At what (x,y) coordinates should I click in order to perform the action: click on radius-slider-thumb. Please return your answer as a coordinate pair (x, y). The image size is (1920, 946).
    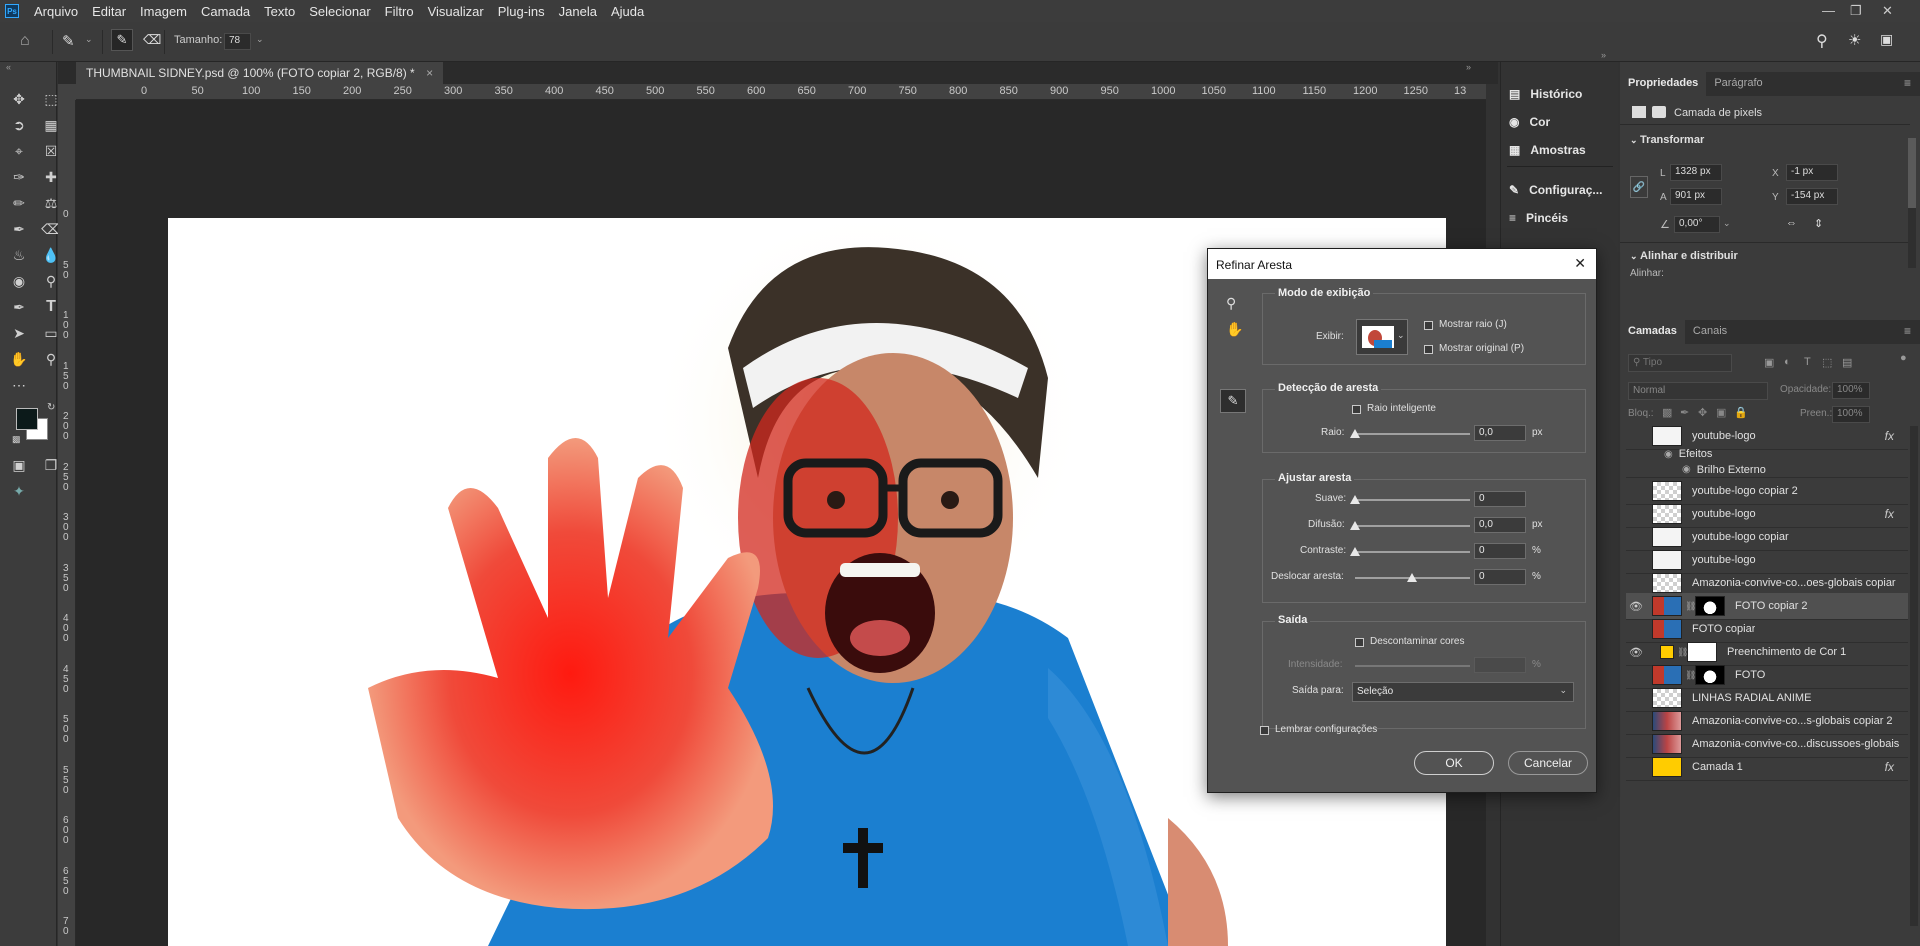
    Looking at the image, I should click on (1355, 433).